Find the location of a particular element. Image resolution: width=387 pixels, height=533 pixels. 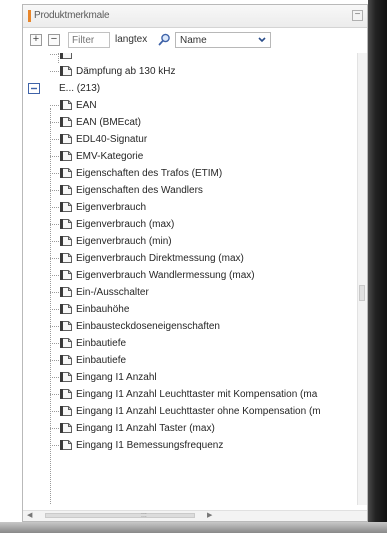

tree-collapse-icon is located at coordinates (34, 88).